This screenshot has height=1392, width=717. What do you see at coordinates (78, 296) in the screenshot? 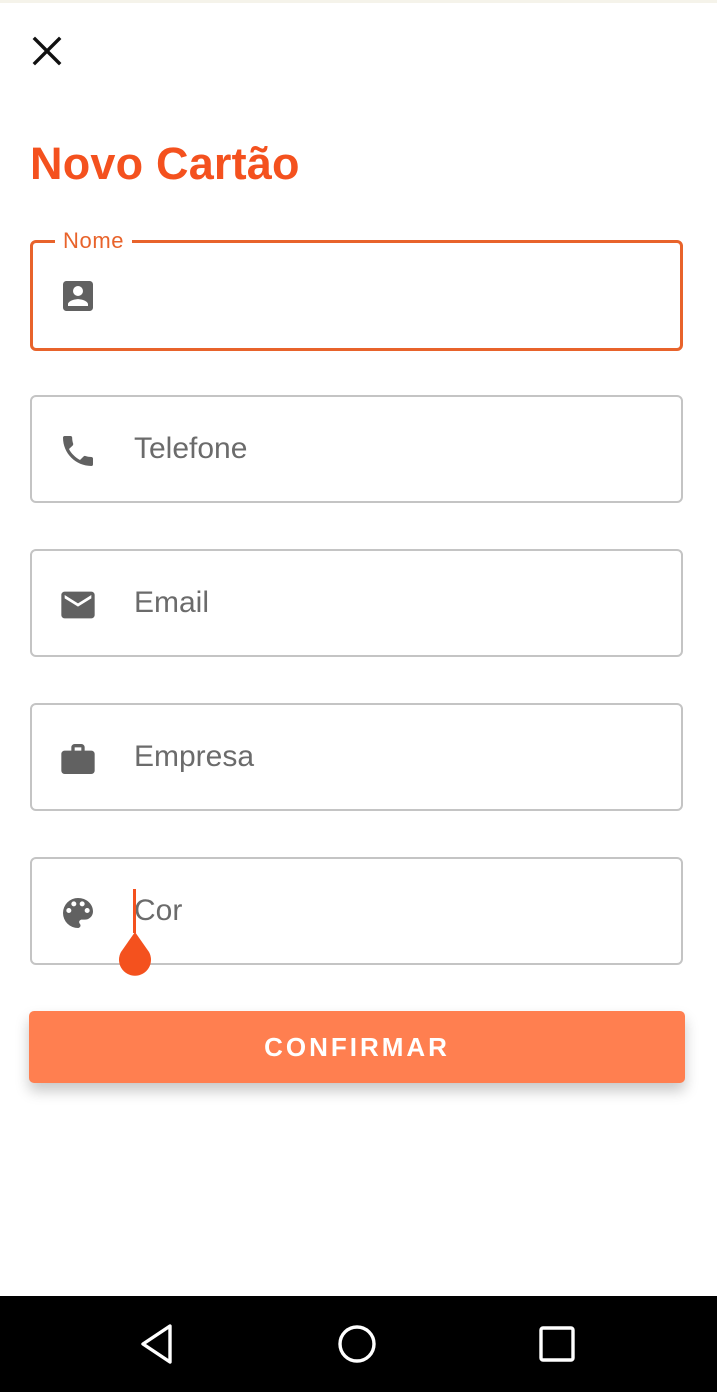
I see `contact-card-icon` at bounding box center [78, 296].